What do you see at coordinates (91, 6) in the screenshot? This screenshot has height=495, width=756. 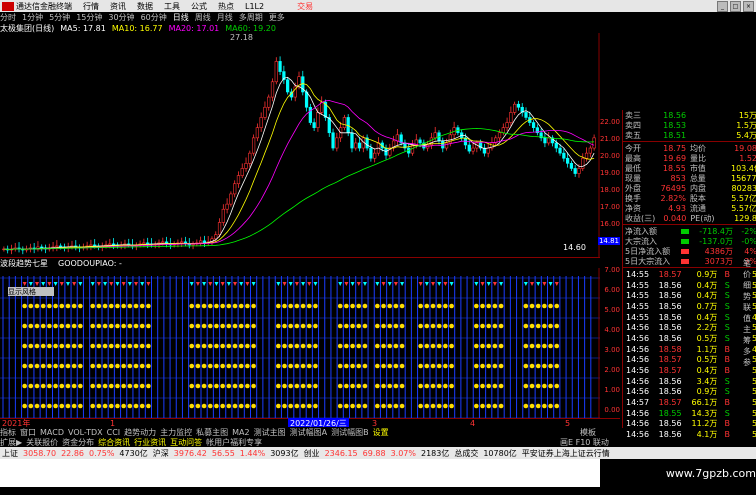 I see `menu-item-quotes: 行情` at bounding box center [91, 6].